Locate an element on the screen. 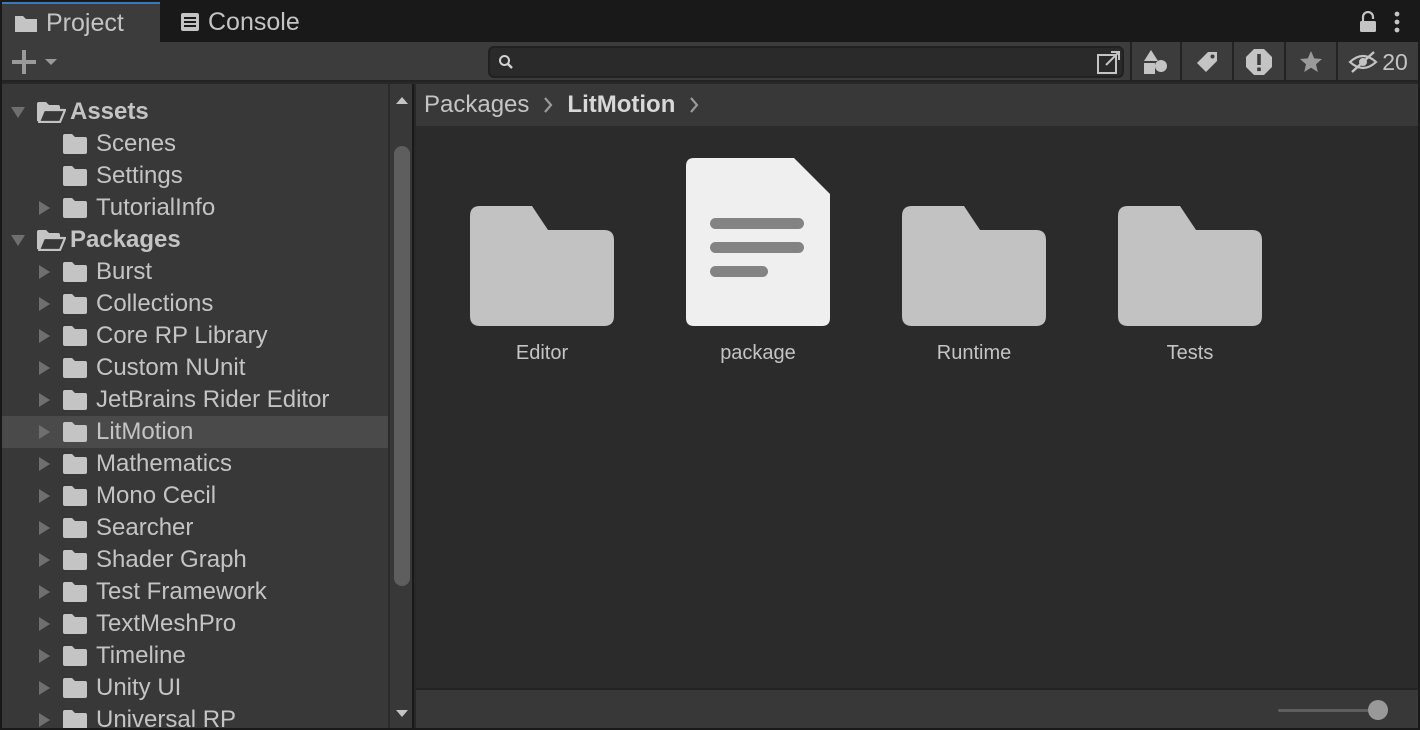  asset-name: Runtime is located at coordinates (974, 353).